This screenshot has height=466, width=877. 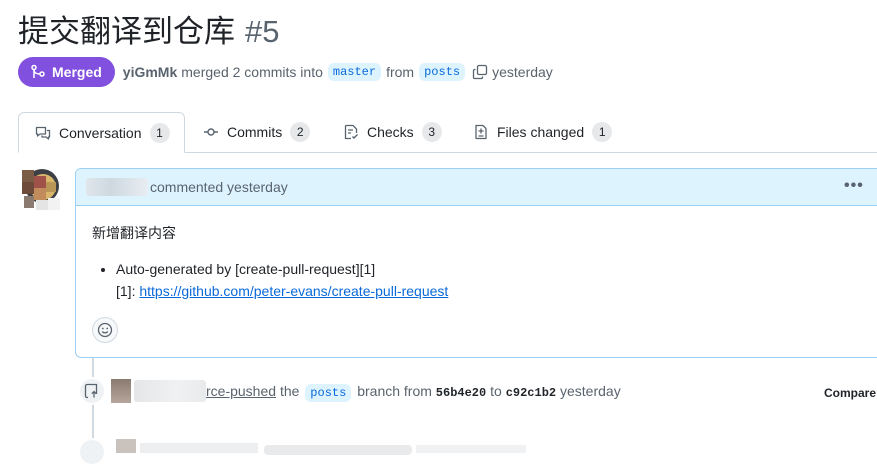 I want to click on tab-commits-count: 2, so click(x=300, y=132).